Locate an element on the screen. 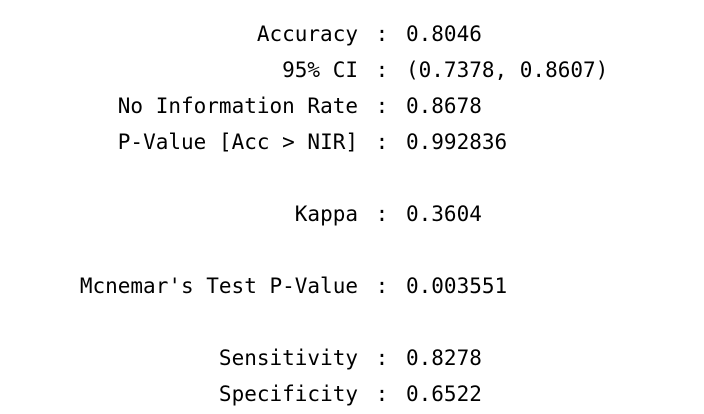 Image resolution: width=704 pixels, height=414 pixels. stat-row-p-value-acc-nir: P-Value [Acc > NIR] : 0.992836 is located at coordinates (352, 142).